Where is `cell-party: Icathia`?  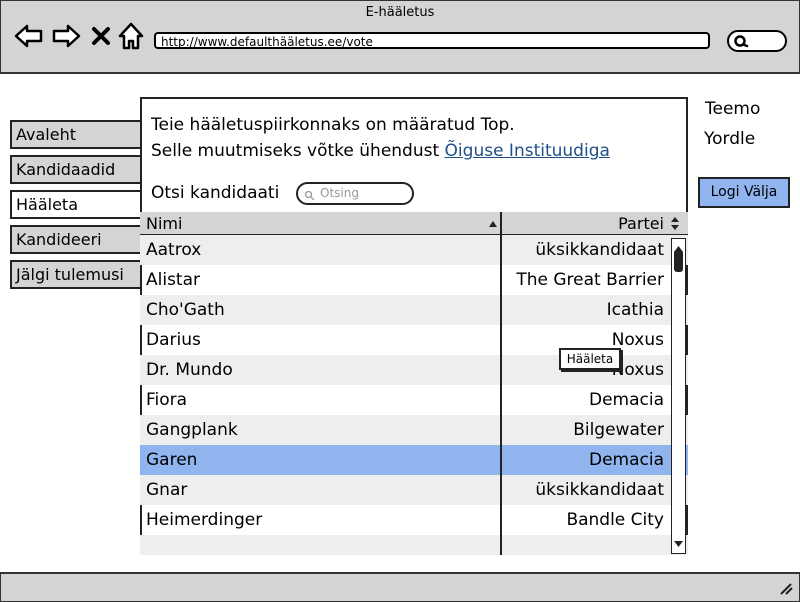 cell-party: Icathia is located at coordinates (635, 310).